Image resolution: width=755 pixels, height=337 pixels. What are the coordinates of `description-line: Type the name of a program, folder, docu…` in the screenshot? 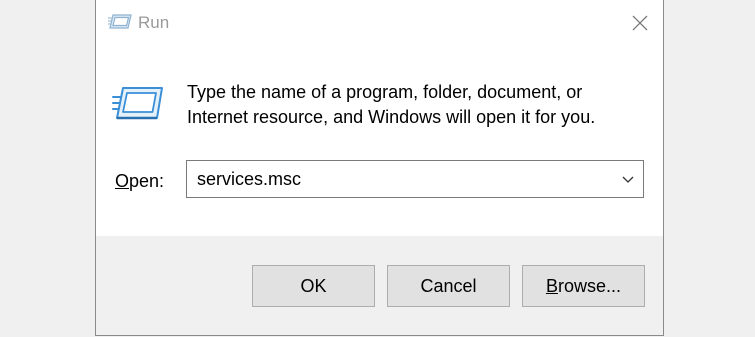 It's located at (385, 92).